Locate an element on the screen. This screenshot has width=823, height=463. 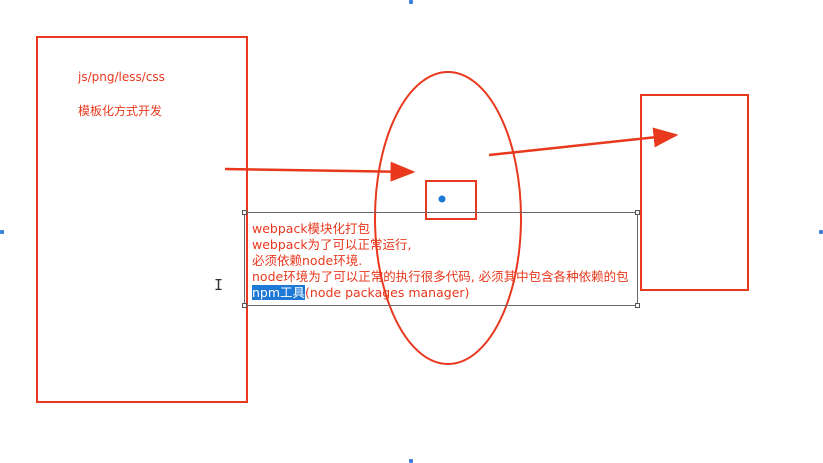
canvas-handle-top is located at coordinates (411, 2).